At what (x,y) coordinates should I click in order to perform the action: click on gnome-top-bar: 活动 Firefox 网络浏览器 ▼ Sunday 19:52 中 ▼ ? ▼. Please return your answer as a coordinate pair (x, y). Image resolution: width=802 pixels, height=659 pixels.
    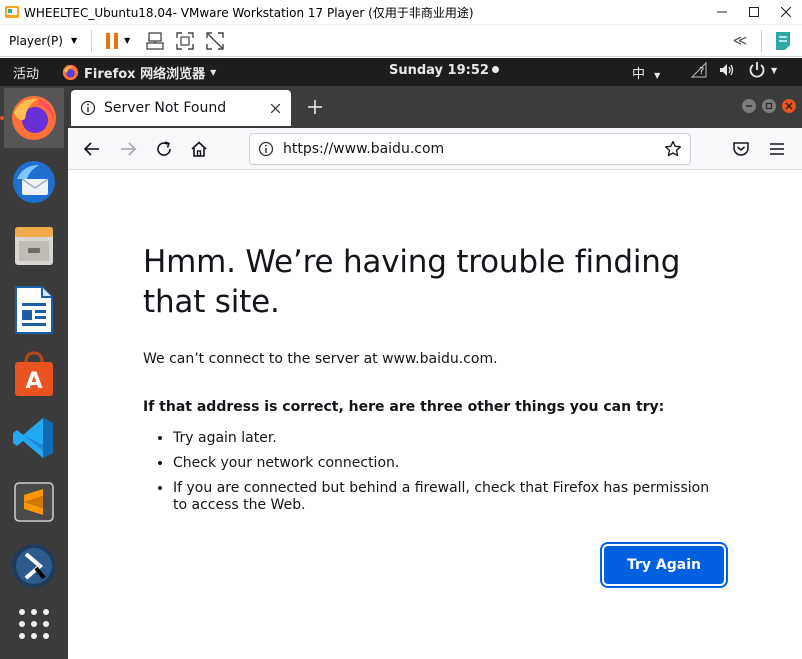
    Looking at the image, I should click on (401, 72).